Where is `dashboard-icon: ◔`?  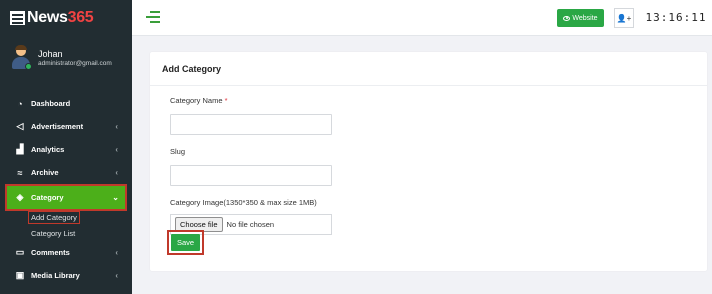 dashboard-icon: ◔ is located at coordinates (20, 103).